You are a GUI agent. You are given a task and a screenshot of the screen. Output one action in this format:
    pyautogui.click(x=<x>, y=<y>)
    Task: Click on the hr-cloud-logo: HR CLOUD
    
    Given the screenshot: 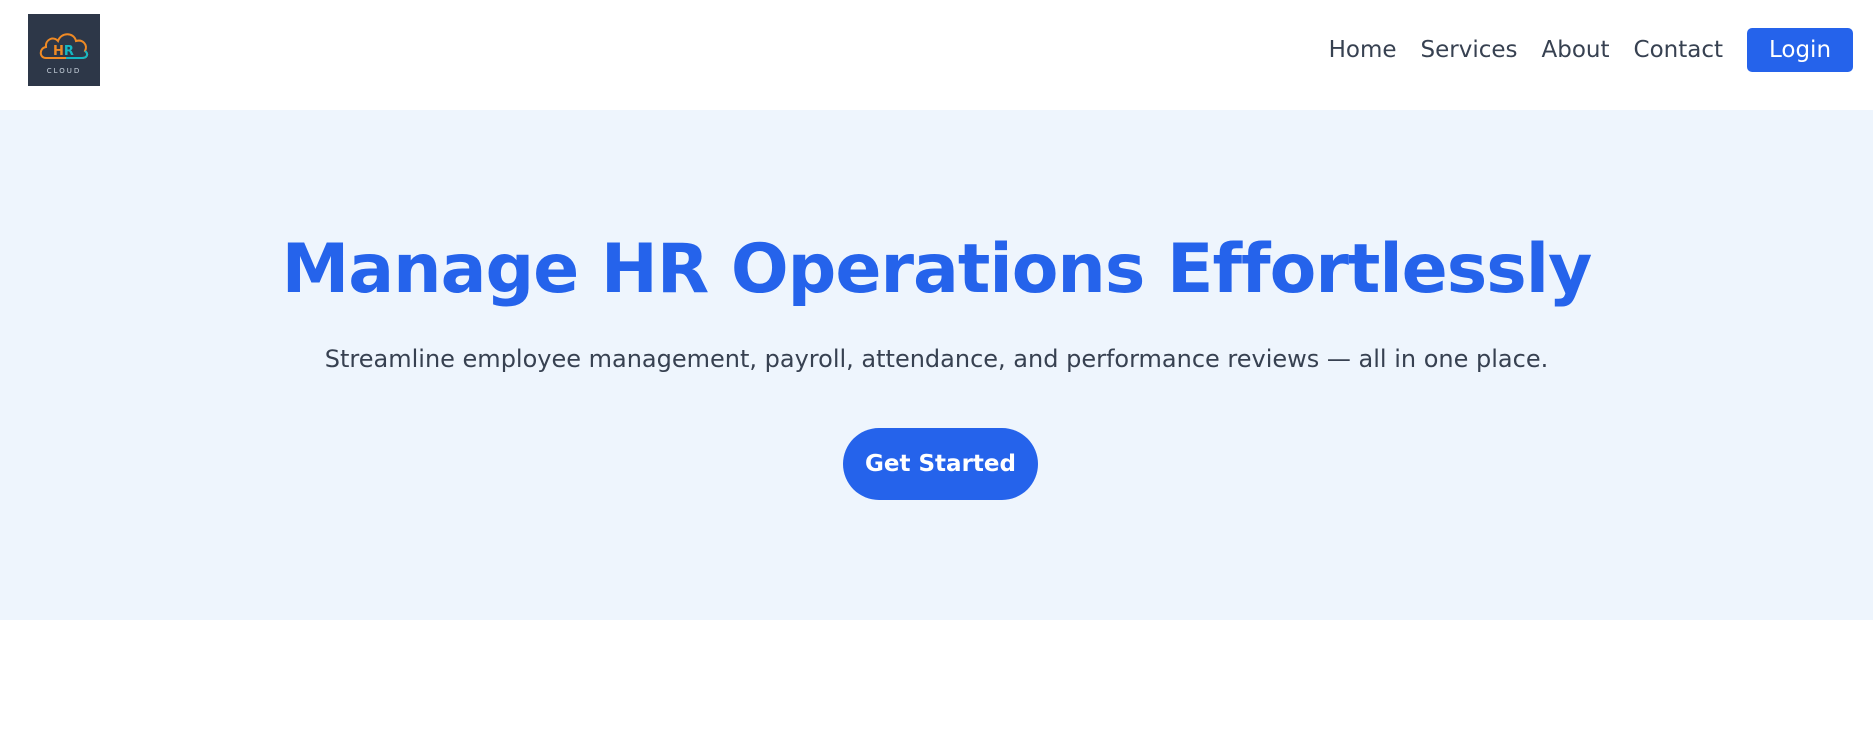 What is the action you would take?
    pyautogui.click(x=64, y=50)
    